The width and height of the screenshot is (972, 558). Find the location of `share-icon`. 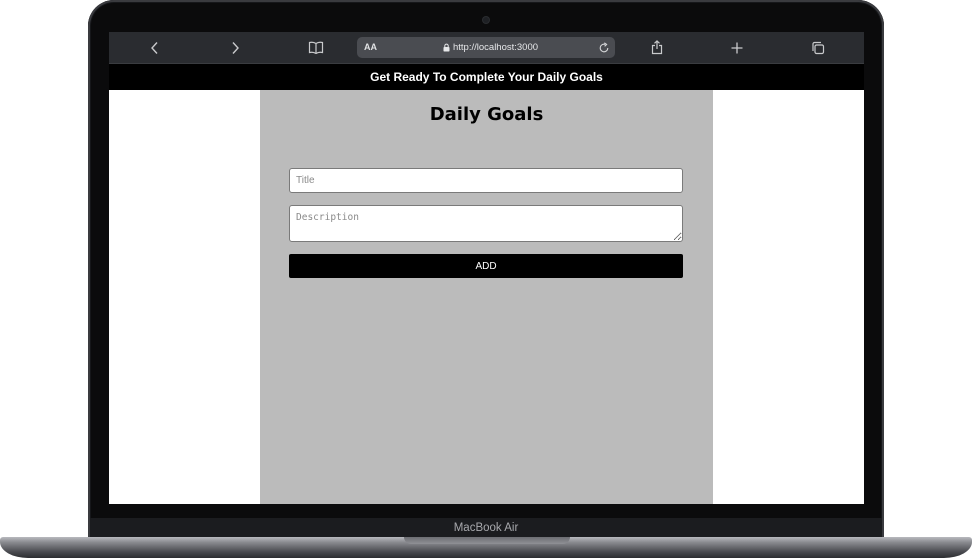

share-icon is located at coordinates (657, 47).